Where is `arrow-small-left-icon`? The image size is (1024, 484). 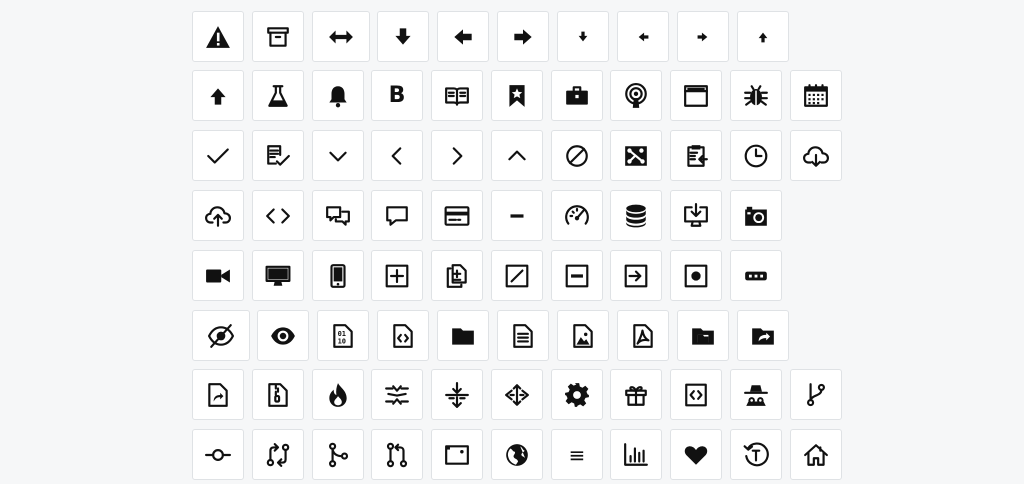 arrow-small-left-icon is located at coordinates (643, 37).